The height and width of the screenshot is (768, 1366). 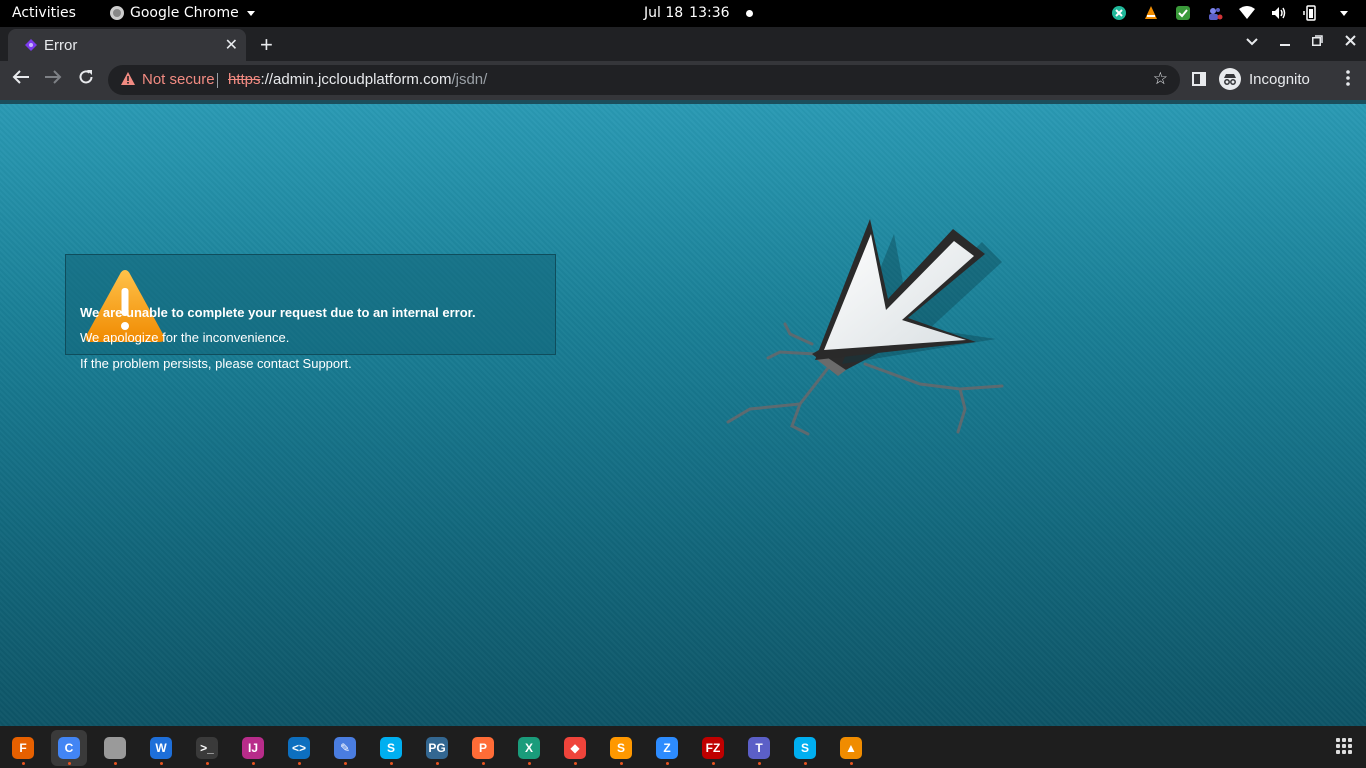 I want to click on incognito-label: Incognito, so click(x=1279, y=79).